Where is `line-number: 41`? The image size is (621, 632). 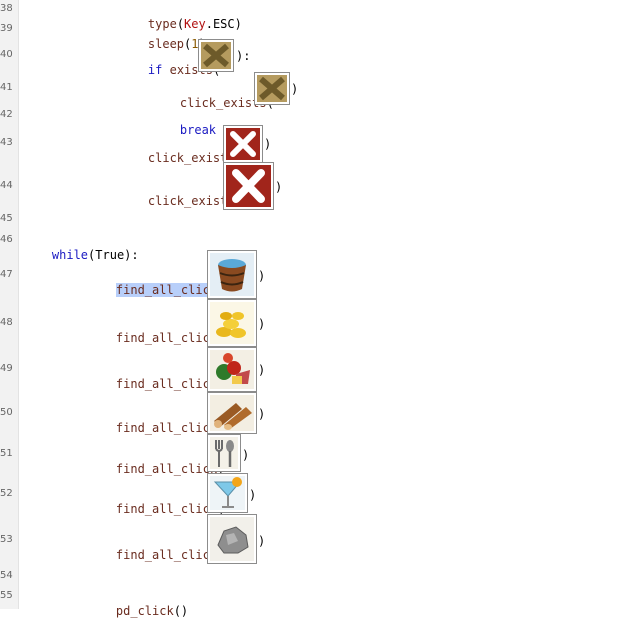 line-number: 41 is located at coordinates (6, 87).